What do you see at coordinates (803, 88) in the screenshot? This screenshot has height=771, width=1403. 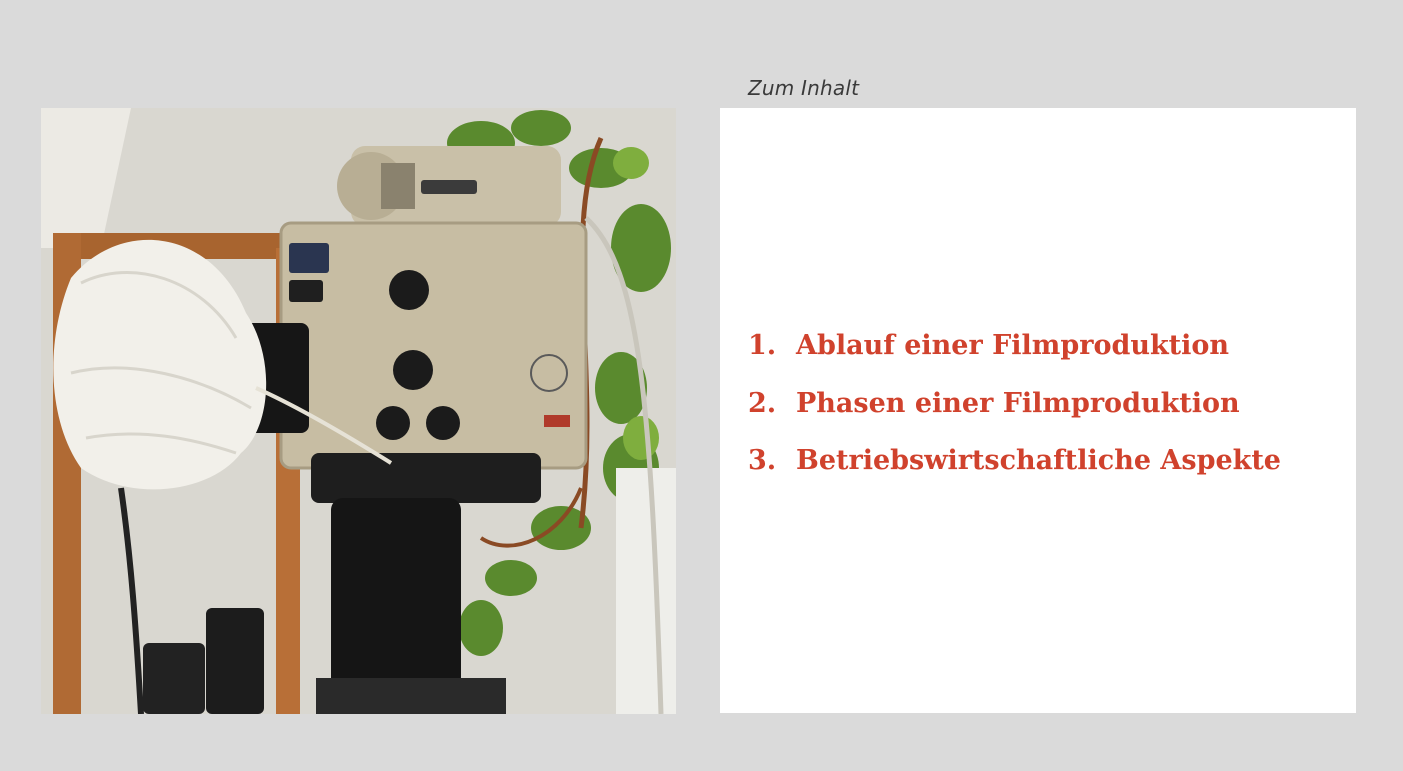 I see `toc-link: Zum Inhalt` at bounding box center [803, 88].